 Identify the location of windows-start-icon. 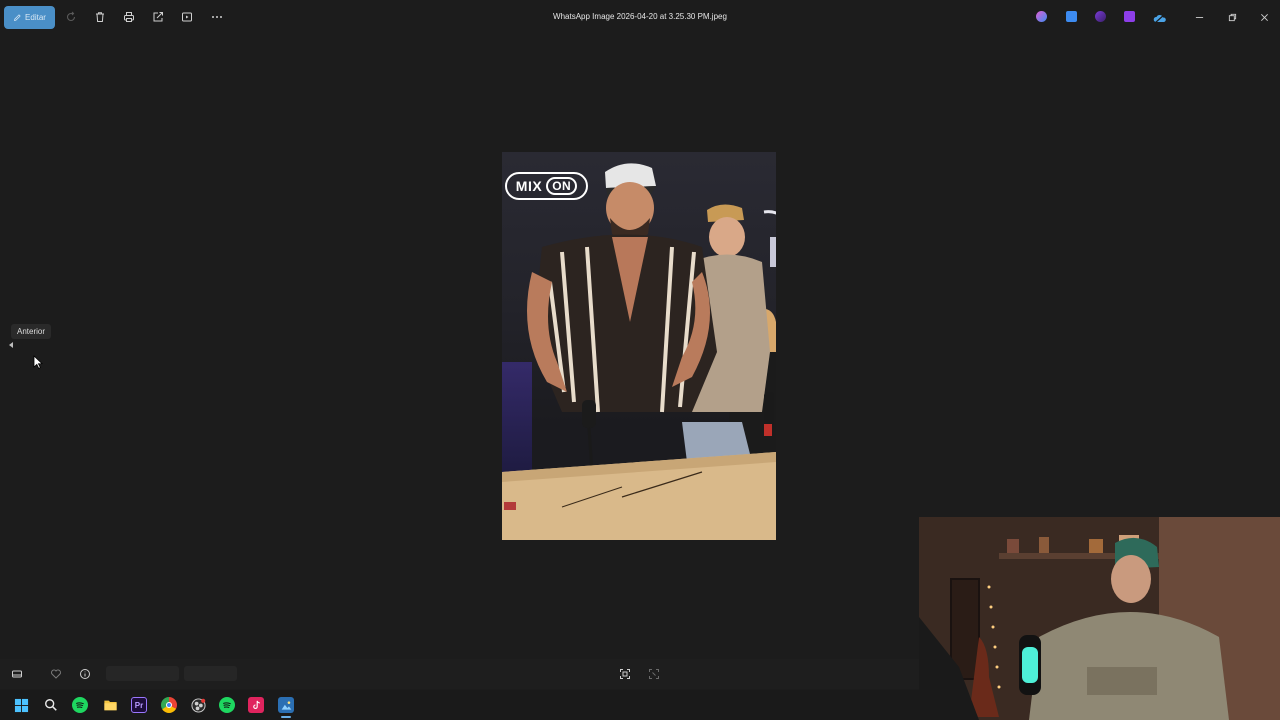
(21, 705).